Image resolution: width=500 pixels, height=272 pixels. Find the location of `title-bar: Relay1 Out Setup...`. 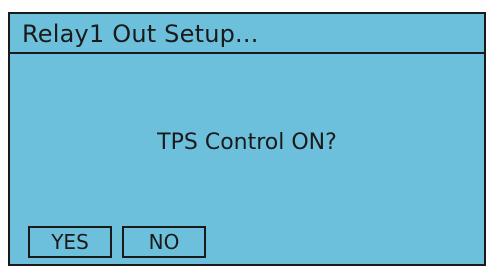

title-bar: Relay1 Out Setup... is located at coordinates (247, 34).